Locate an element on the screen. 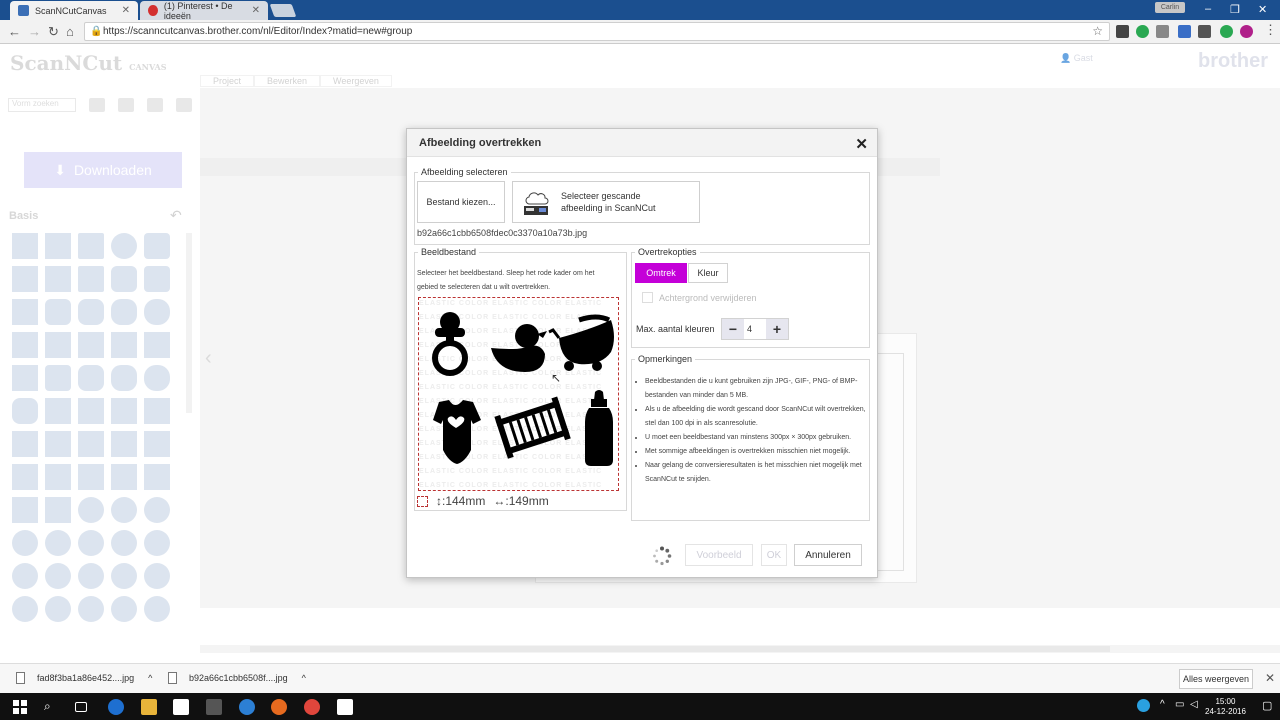  store-icon is located at coordinates (181, 707).